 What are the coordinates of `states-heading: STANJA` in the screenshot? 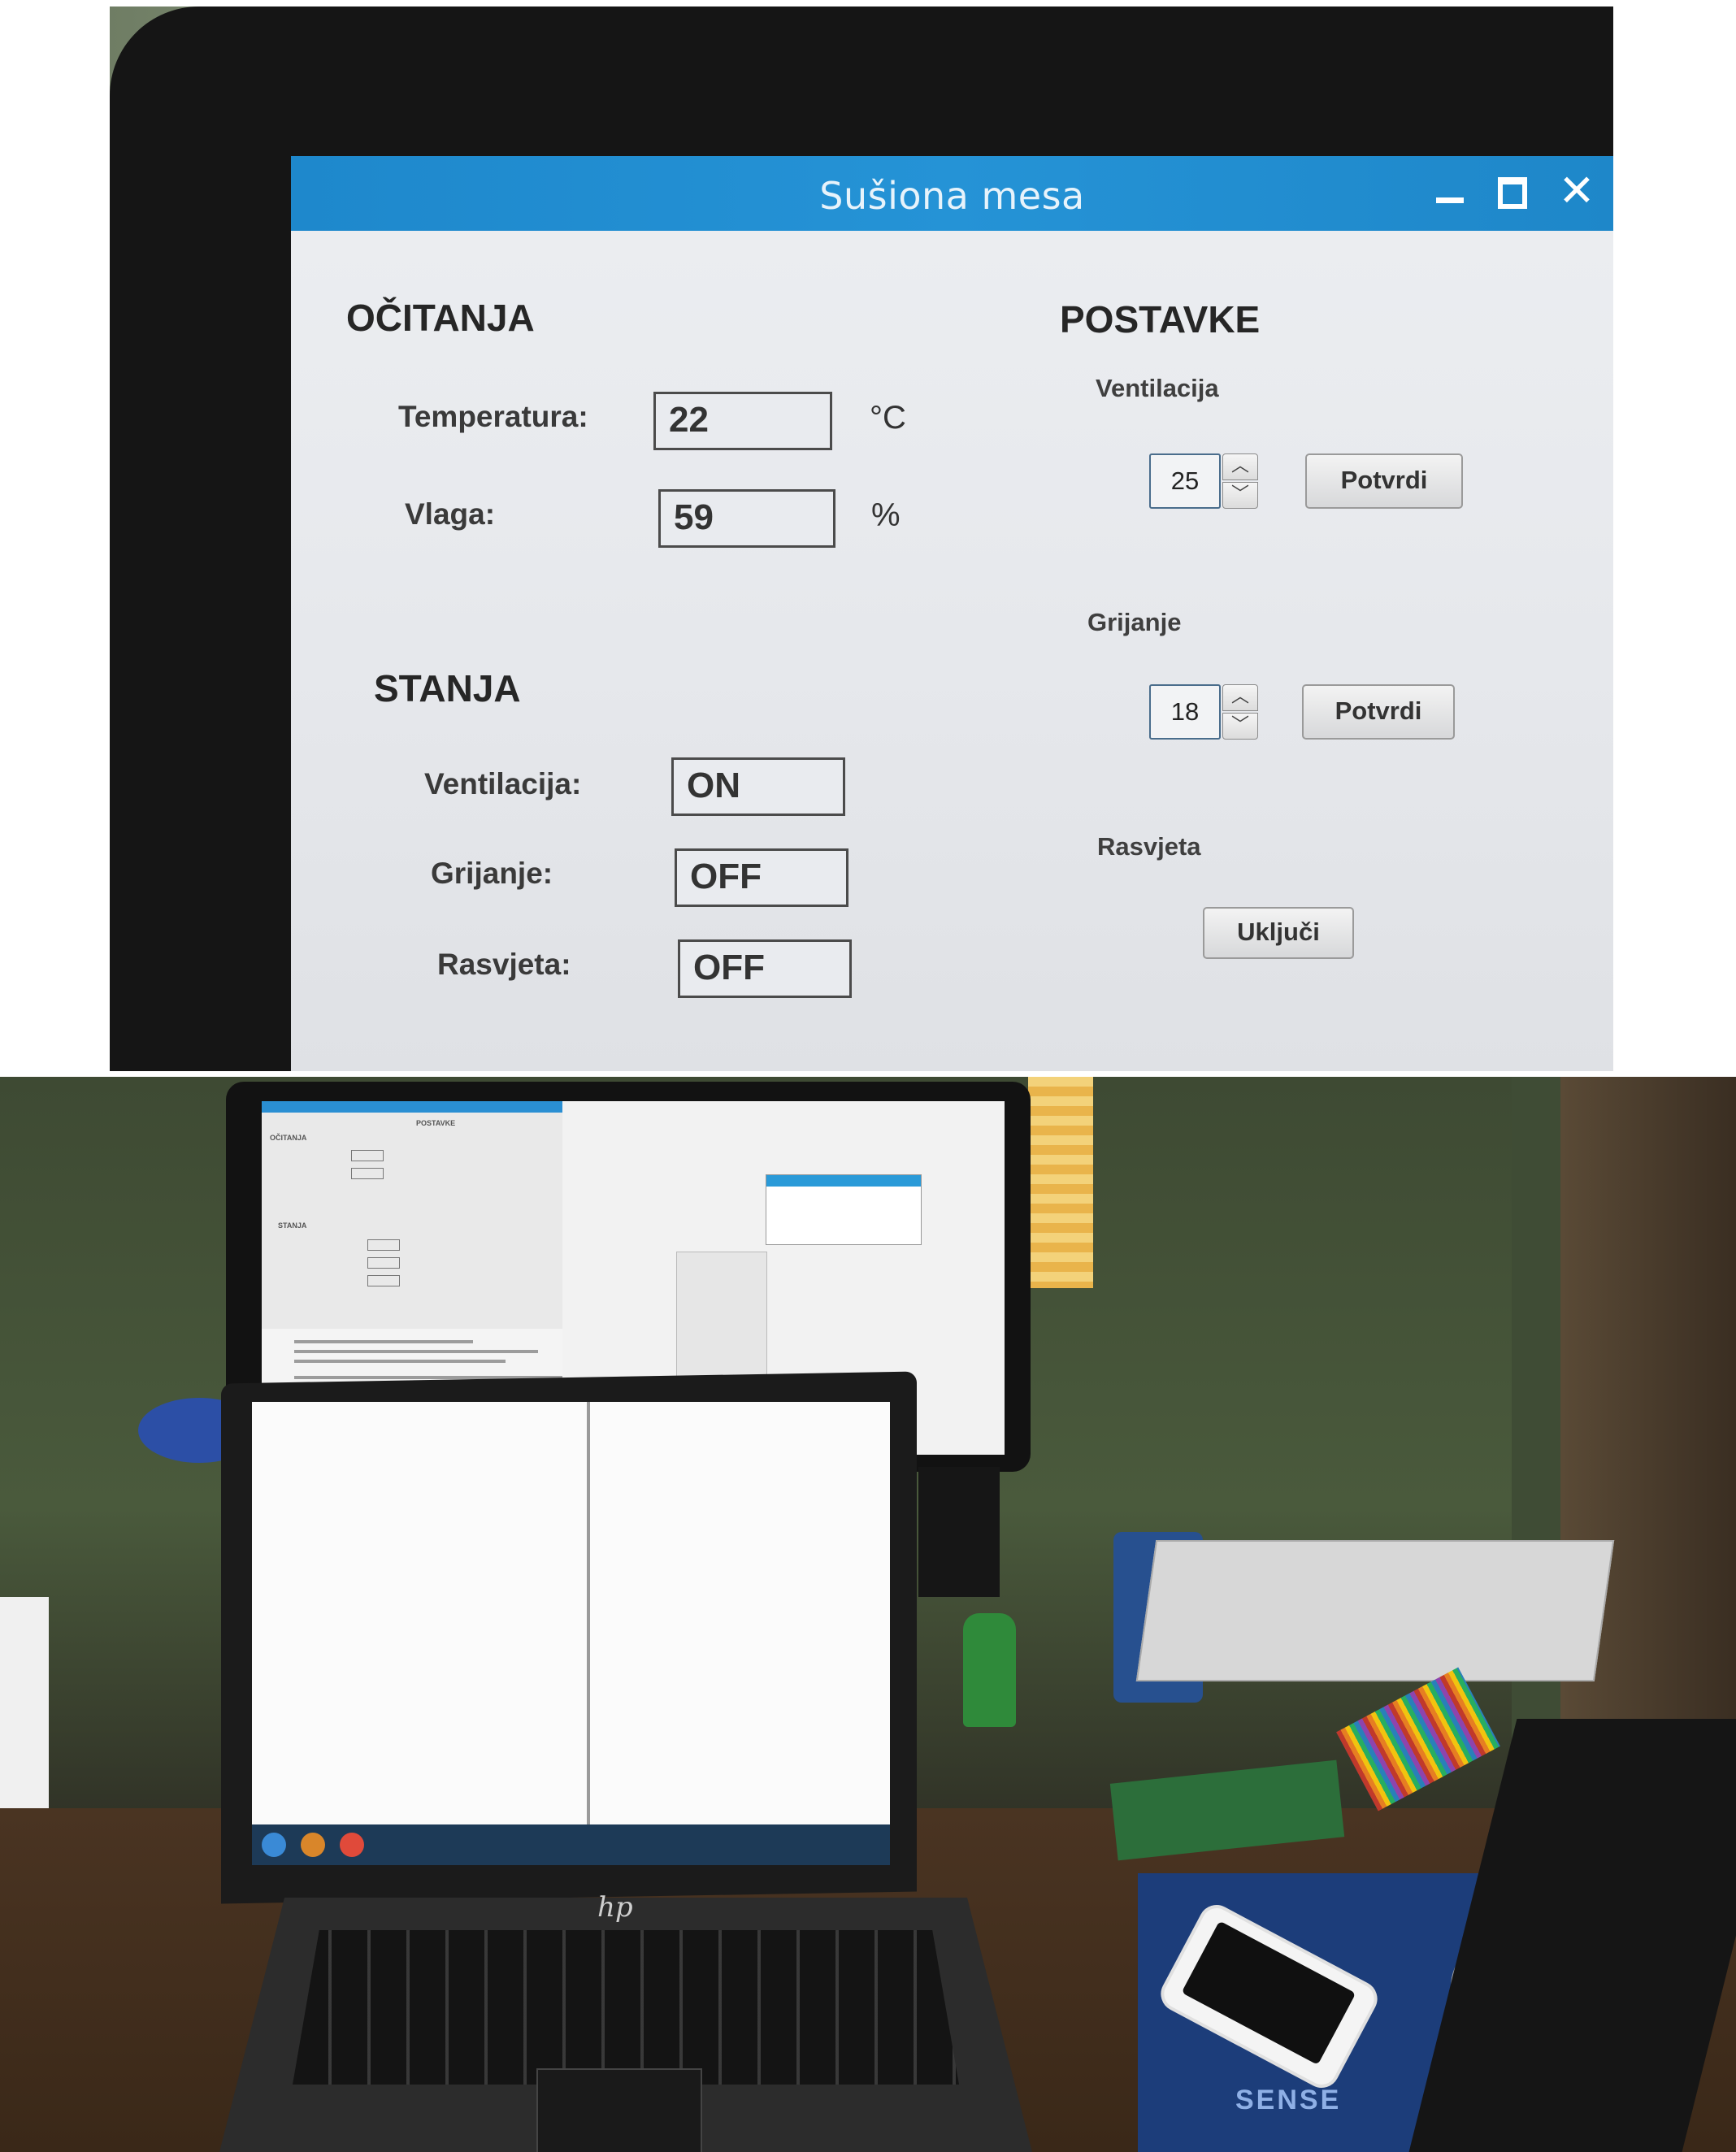 It's located at (447, 688).